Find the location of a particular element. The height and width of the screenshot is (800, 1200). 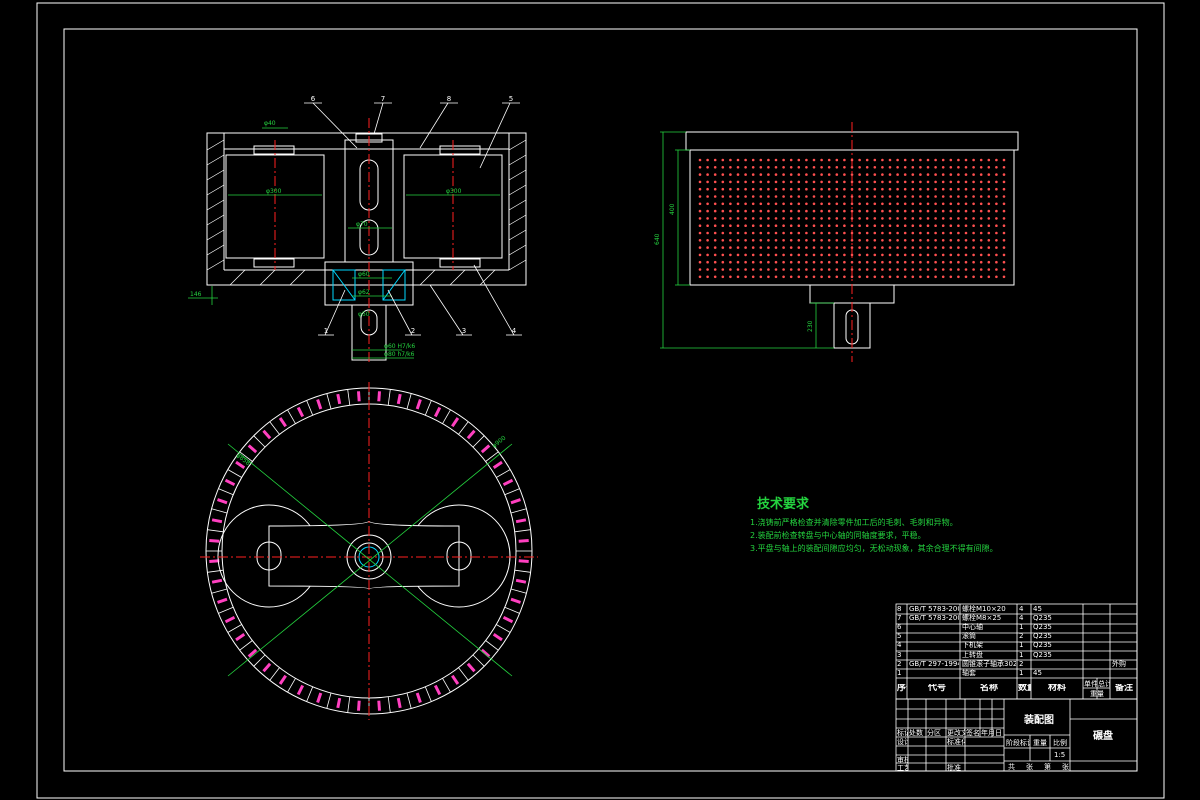

parts-row-5-qty: 2 is located at coordinates (1021, 636).